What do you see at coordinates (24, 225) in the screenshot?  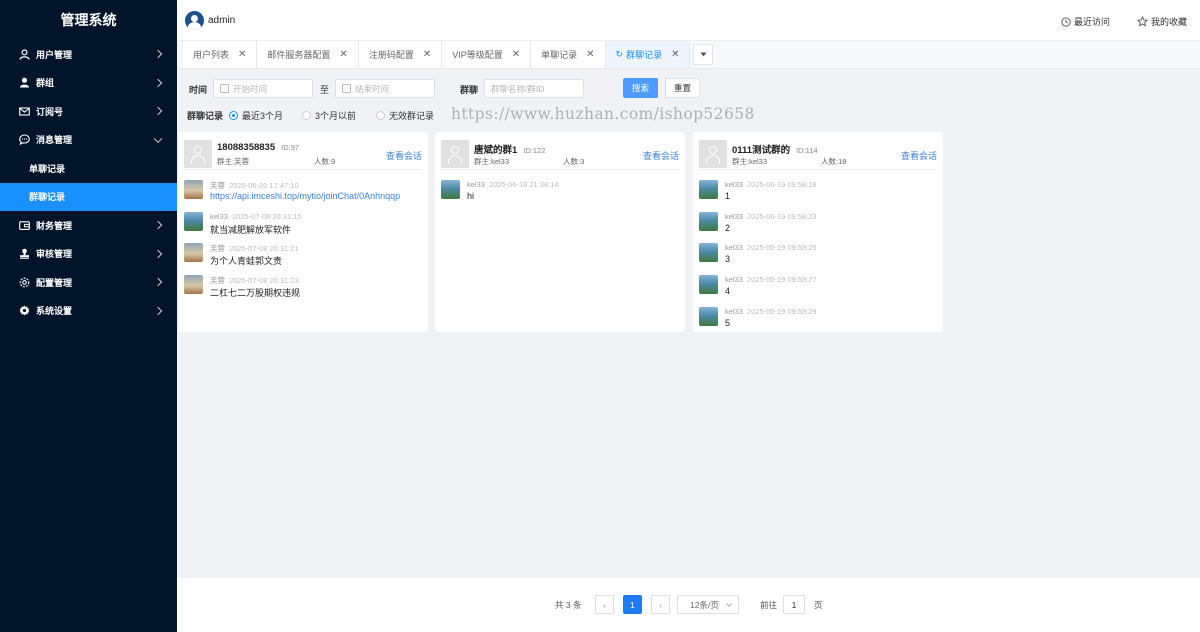 I see `wallet-icon` at bounding box center [24, 225].